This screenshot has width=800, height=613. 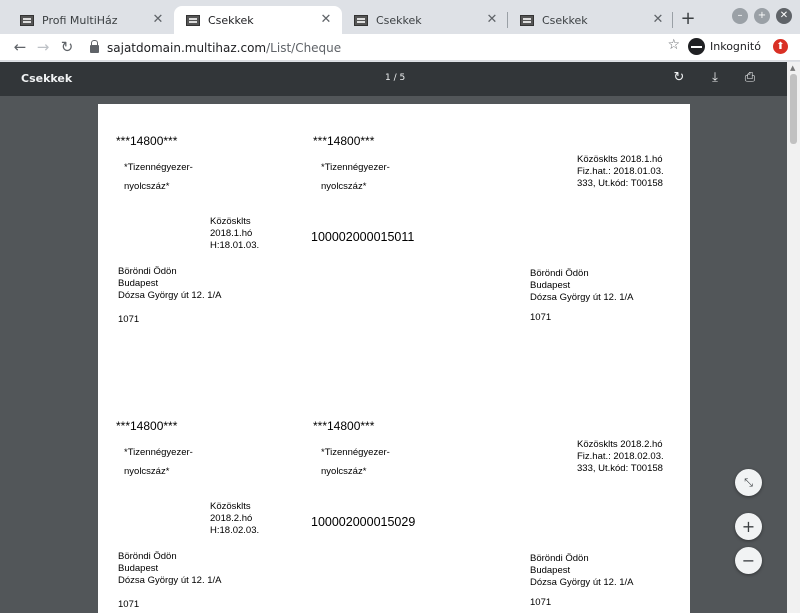 I want to click on right-memo: Közösklts 2018.1.hó, so click(x=620, y=159).